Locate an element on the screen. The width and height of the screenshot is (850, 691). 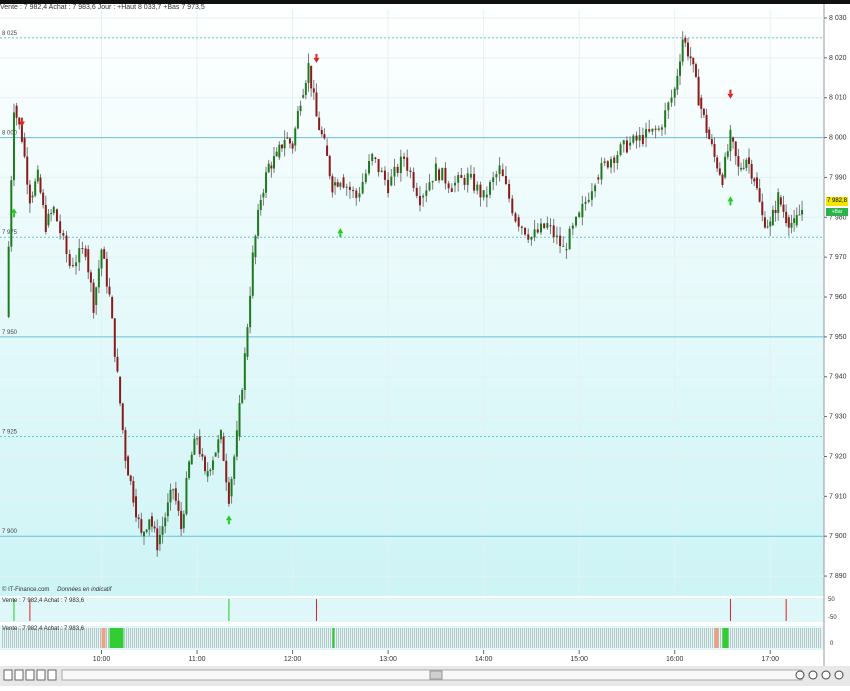
hist-highlight is located at coordinates (725, 638).